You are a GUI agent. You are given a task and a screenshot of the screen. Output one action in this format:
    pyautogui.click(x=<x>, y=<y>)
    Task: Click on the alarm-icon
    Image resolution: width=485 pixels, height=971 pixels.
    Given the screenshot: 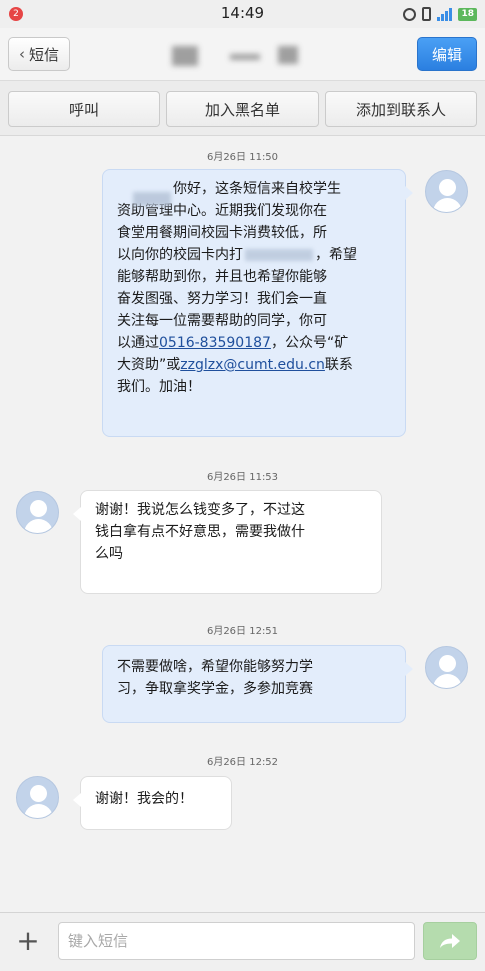 What is the action you would take?
    pyautogui.click(x=410, y=14)
    